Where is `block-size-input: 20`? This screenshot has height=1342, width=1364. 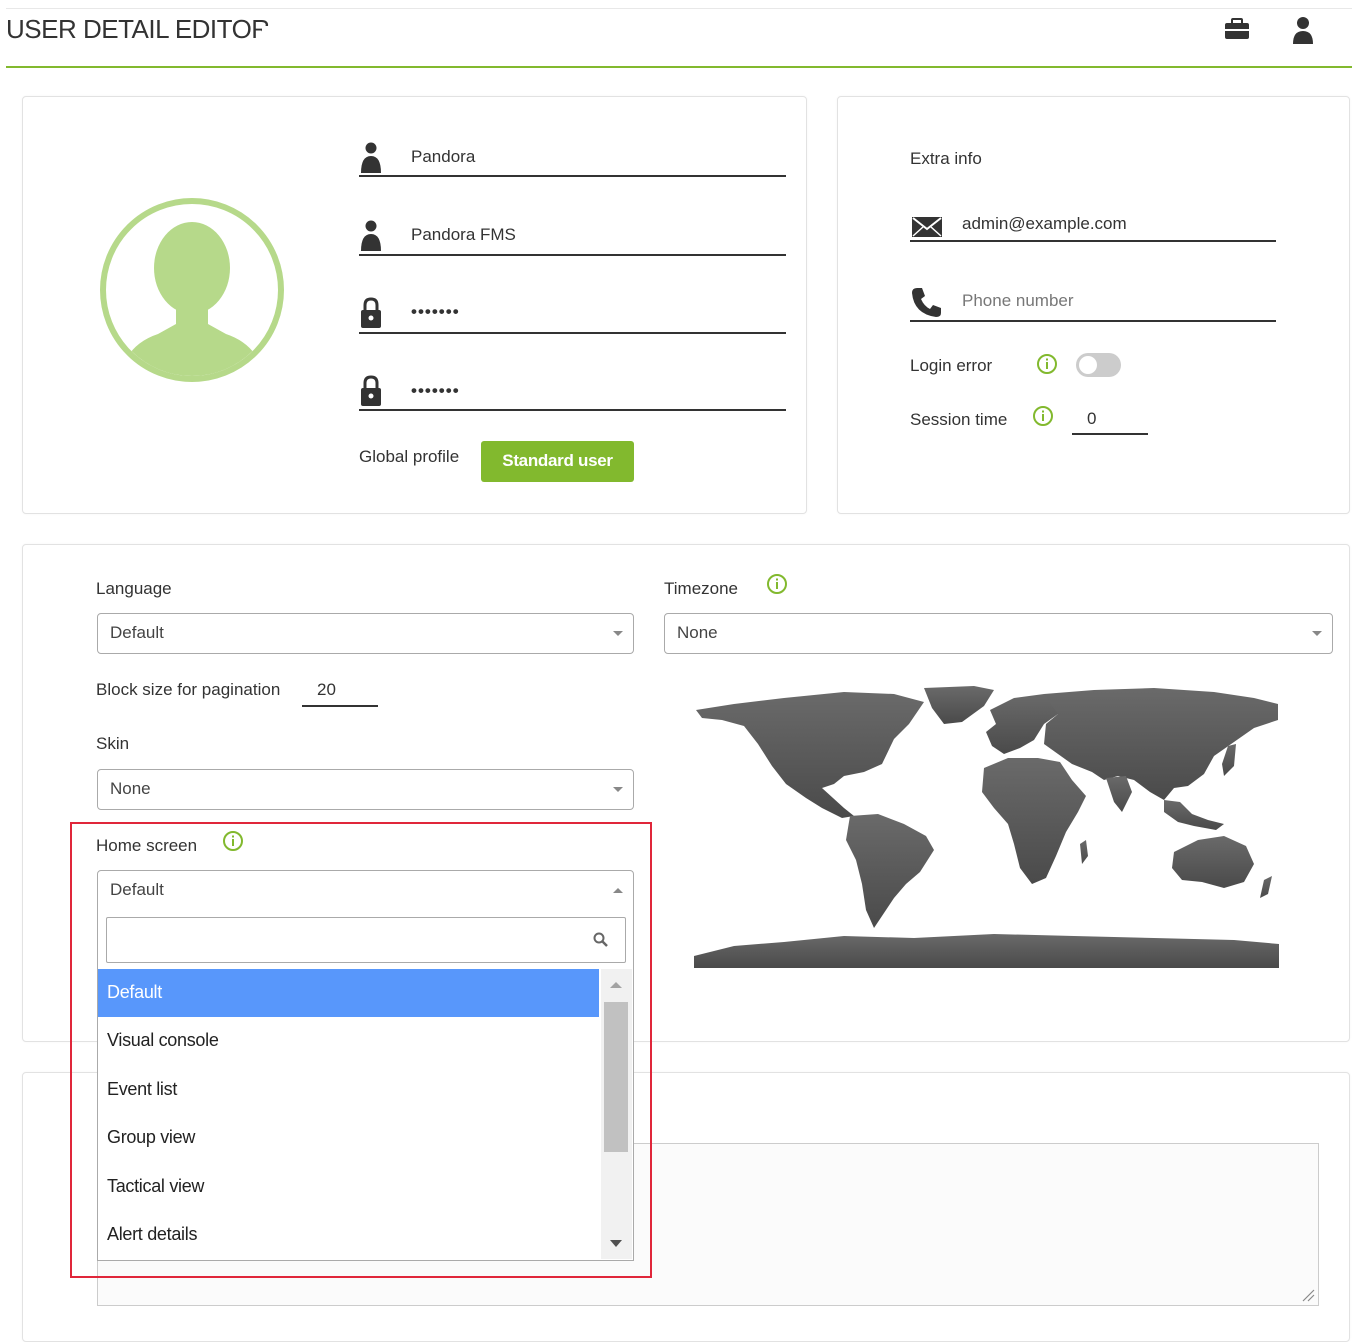 block-size-input: 20 is located at coordinates (326, 690).